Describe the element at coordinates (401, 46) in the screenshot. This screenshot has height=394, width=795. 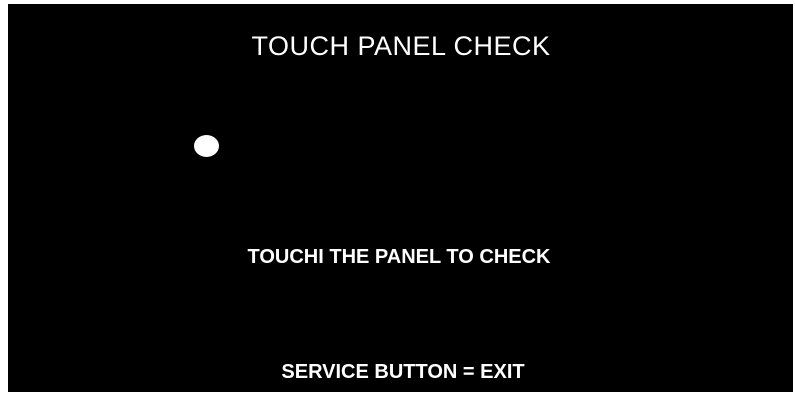
I see `screen-title: TOUCH PANEL CHECK` at that location.